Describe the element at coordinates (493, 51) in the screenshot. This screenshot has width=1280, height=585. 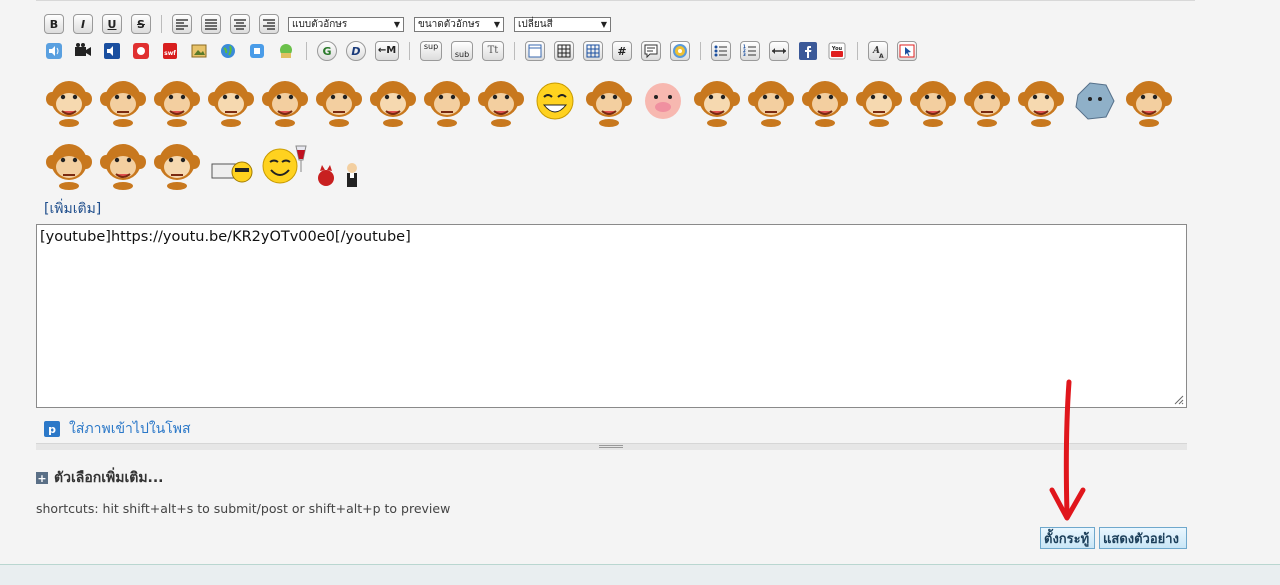
I see `teletype-button: Tt` at that location.